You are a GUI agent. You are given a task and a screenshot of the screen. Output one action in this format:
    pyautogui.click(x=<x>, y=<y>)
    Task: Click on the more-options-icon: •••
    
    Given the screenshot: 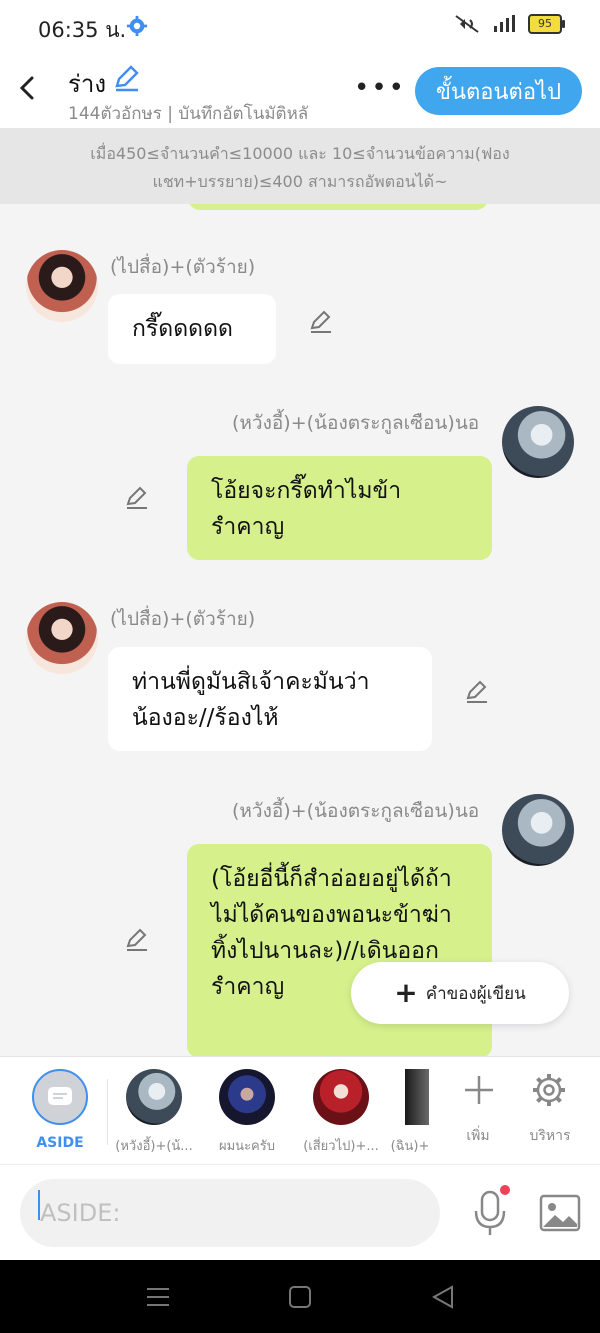 What is the action you would take?
    pyautogui.click(x=380, y=88)
    